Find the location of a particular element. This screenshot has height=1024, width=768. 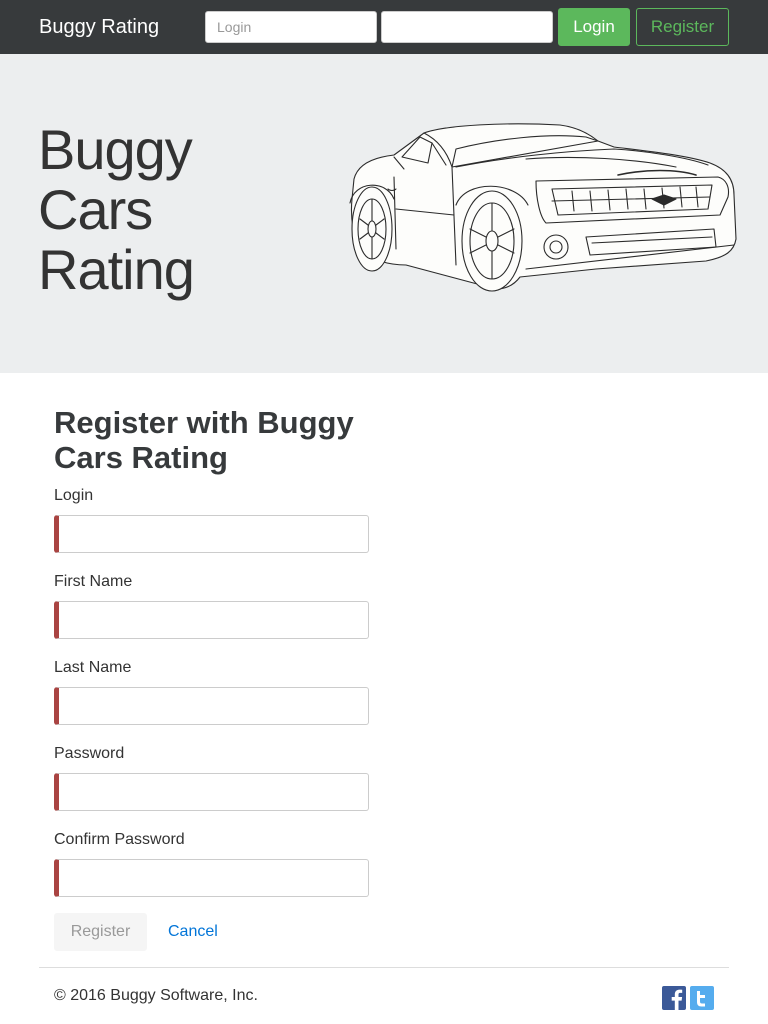

navbar-login-button: Login is located at coordinates (594, 27).